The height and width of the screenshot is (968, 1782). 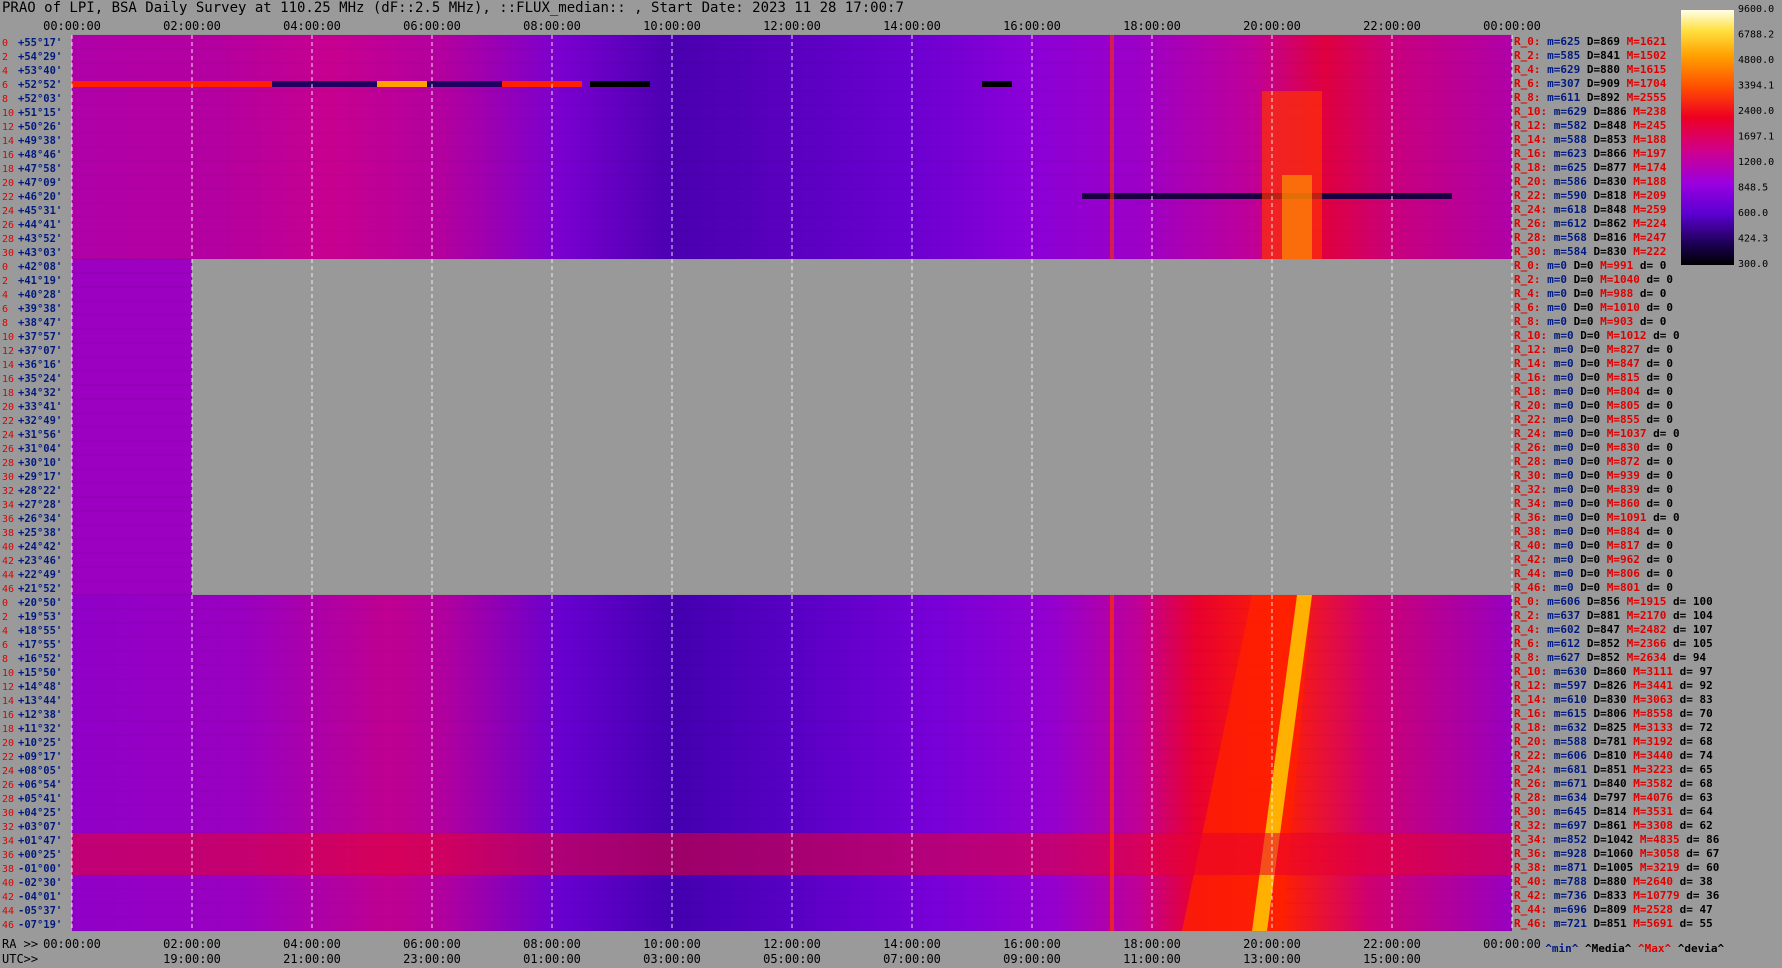 I want to click on stats-min: m=671, so click(x=1573, y=783).